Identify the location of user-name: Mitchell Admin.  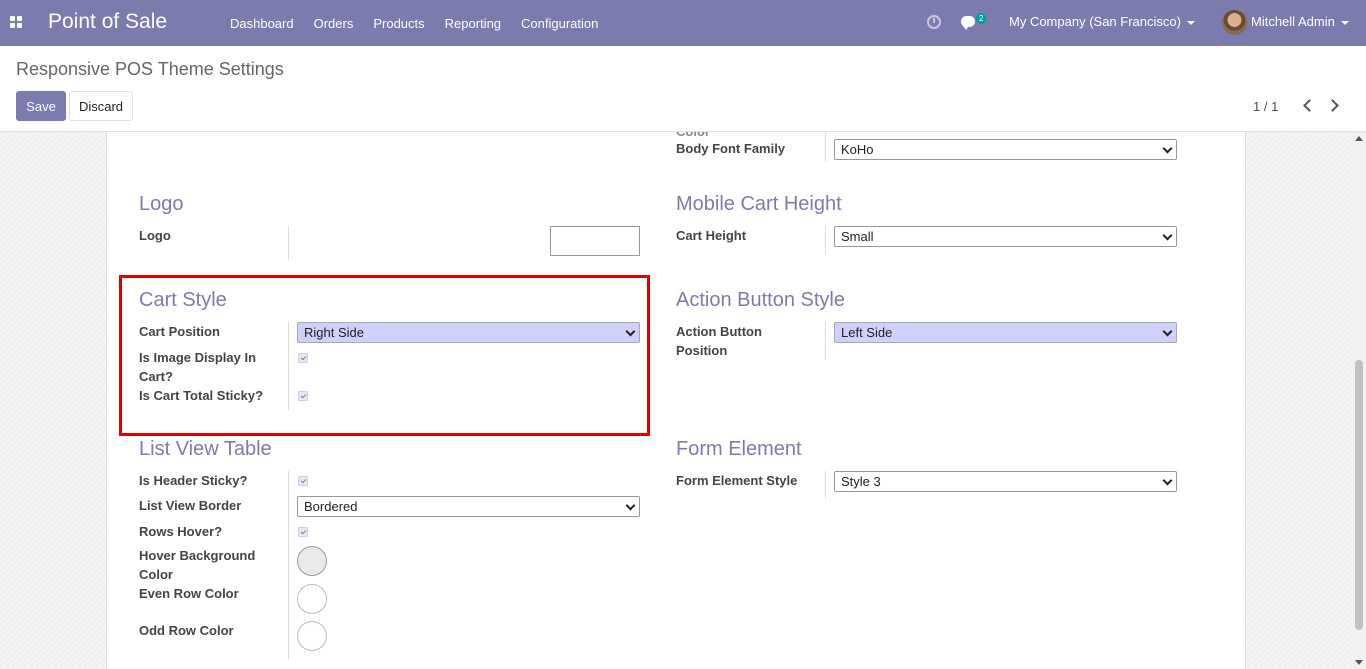
(1293, 21).